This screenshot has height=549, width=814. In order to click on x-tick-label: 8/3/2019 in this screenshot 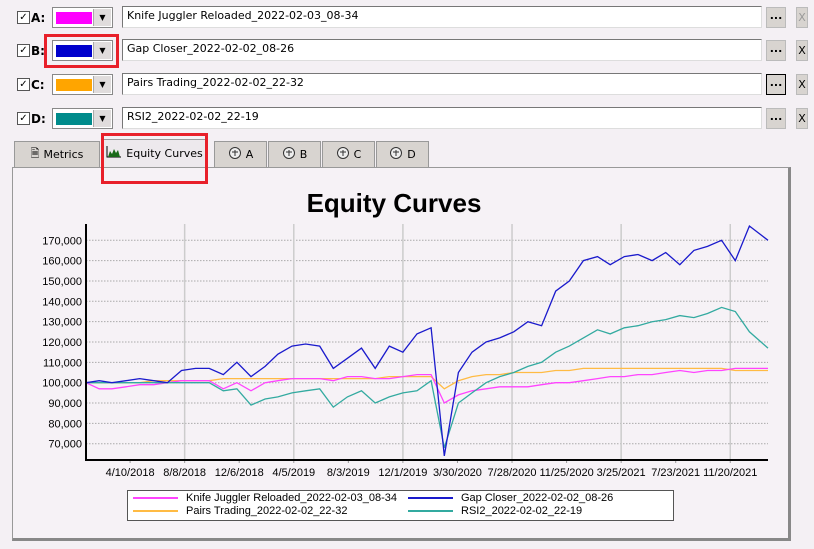, I will do `click(348, 473)`.